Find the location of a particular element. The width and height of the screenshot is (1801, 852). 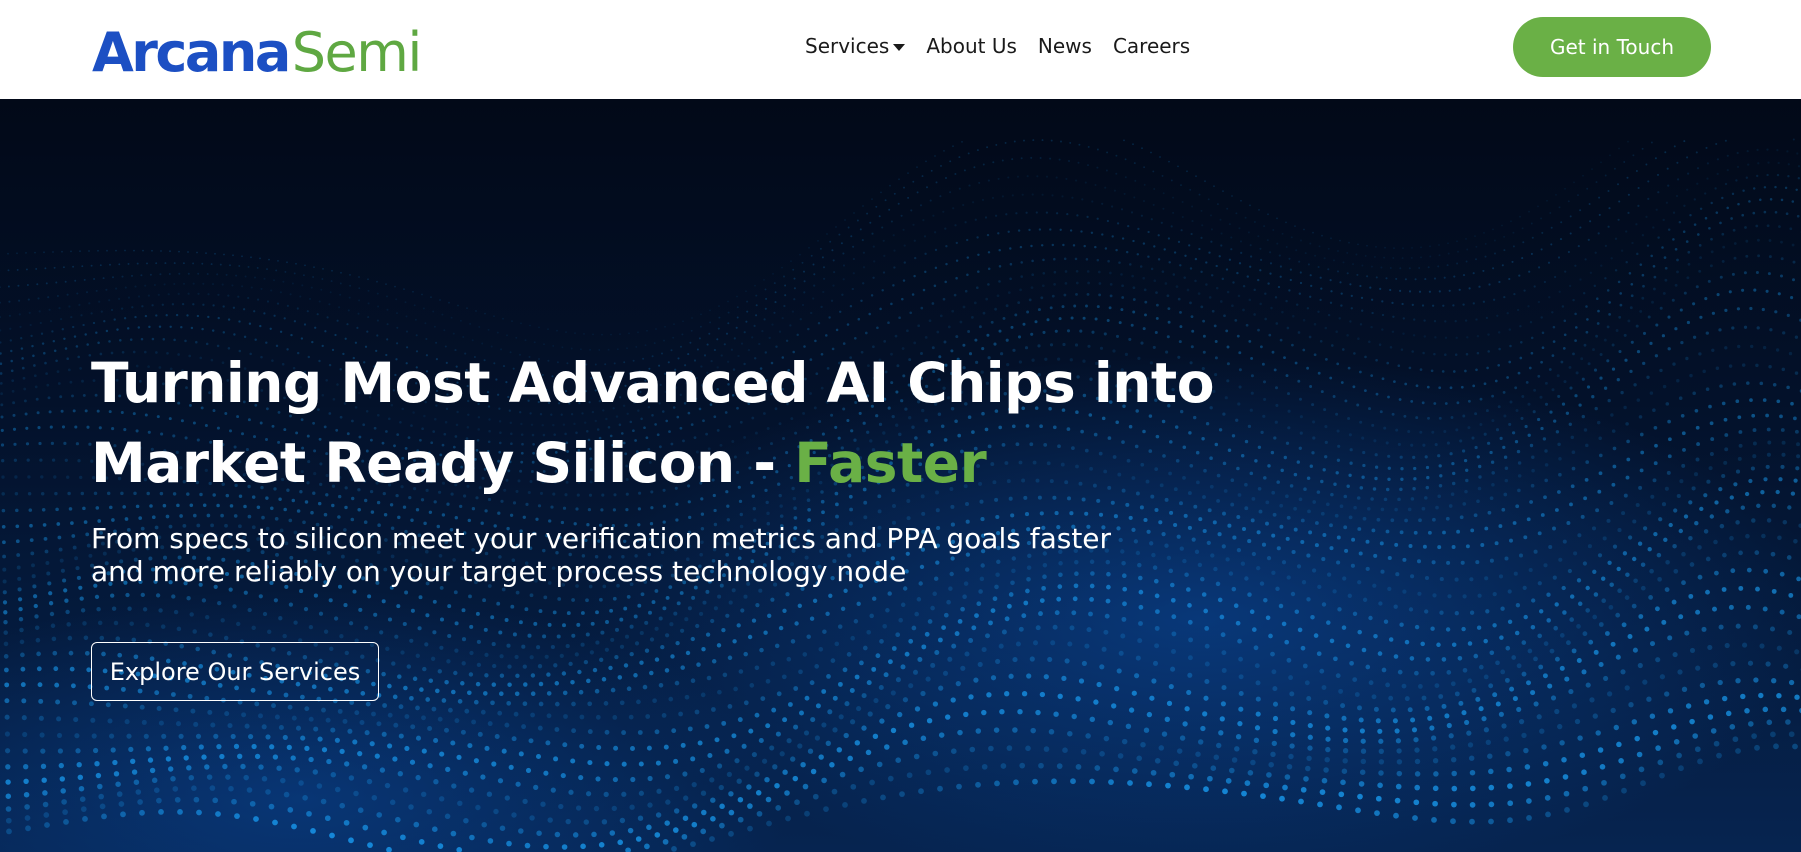

hero-headline-accent: Faster is located at coordinates (890, 463).